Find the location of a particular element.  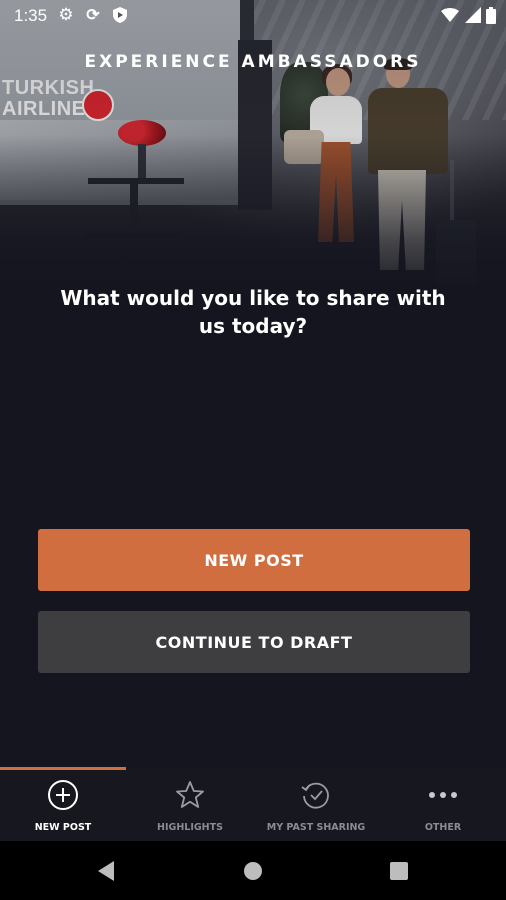

status-time: 1:35 is located at coordinates (31, 15).